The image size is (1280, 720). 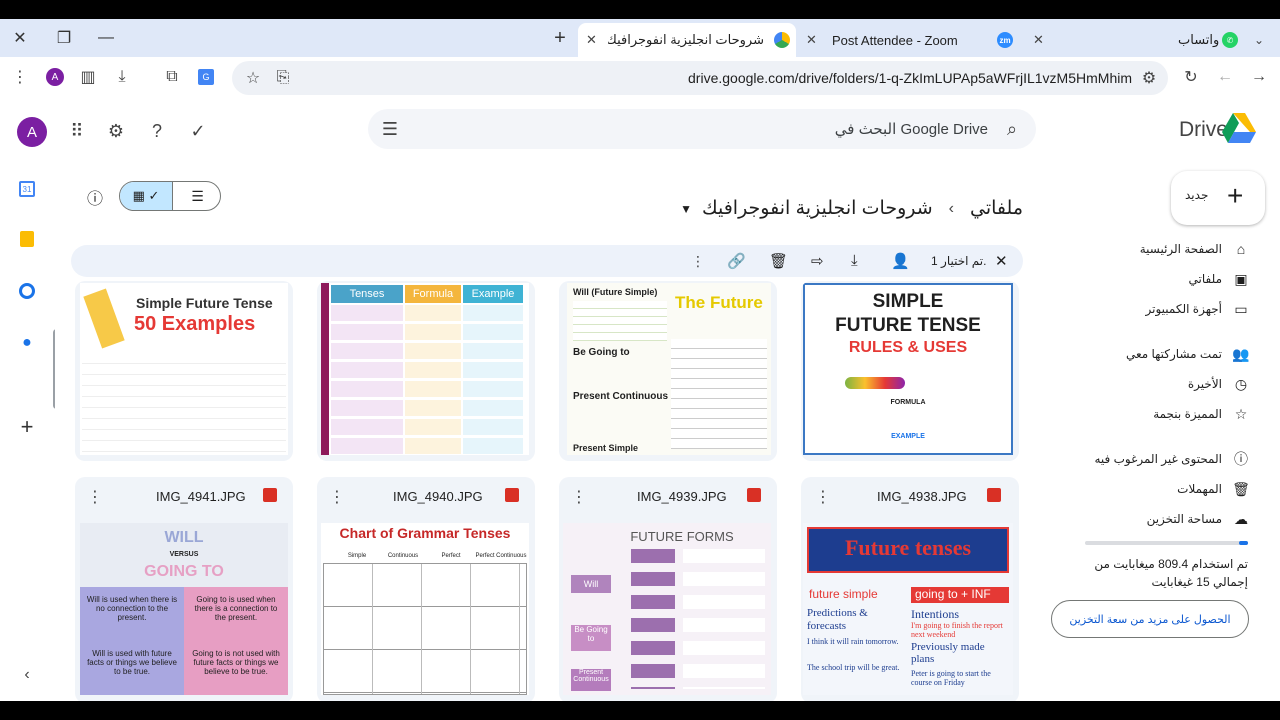 I want to click on extensions-icon: ⧉, so click(x=172, y=77).